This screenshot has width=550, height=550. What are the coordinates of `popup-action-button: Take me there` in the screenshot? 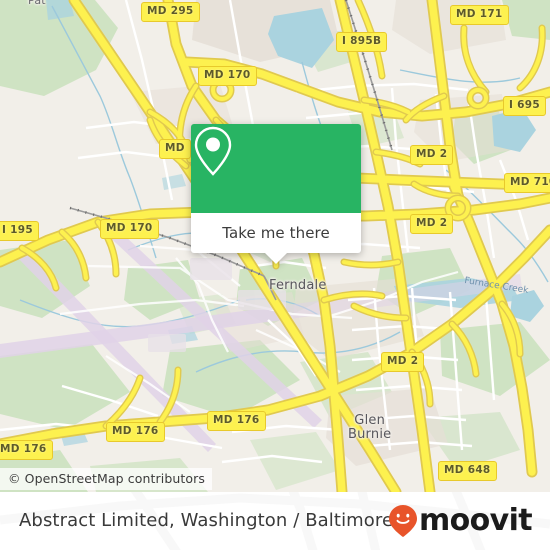 It's located at (276, 233).